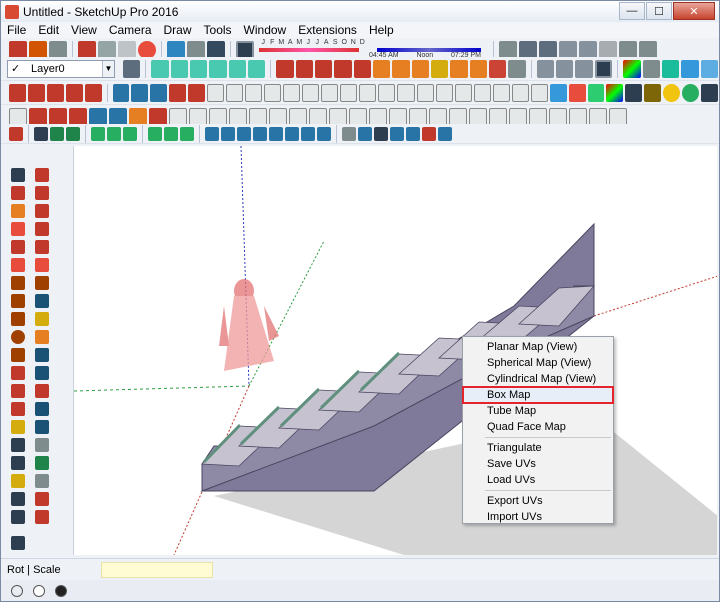 This screenshot has width=720, height=602. Describe the element at coordinates (18, 283) in the screenshot. I see `rectangle-icon` at that location.